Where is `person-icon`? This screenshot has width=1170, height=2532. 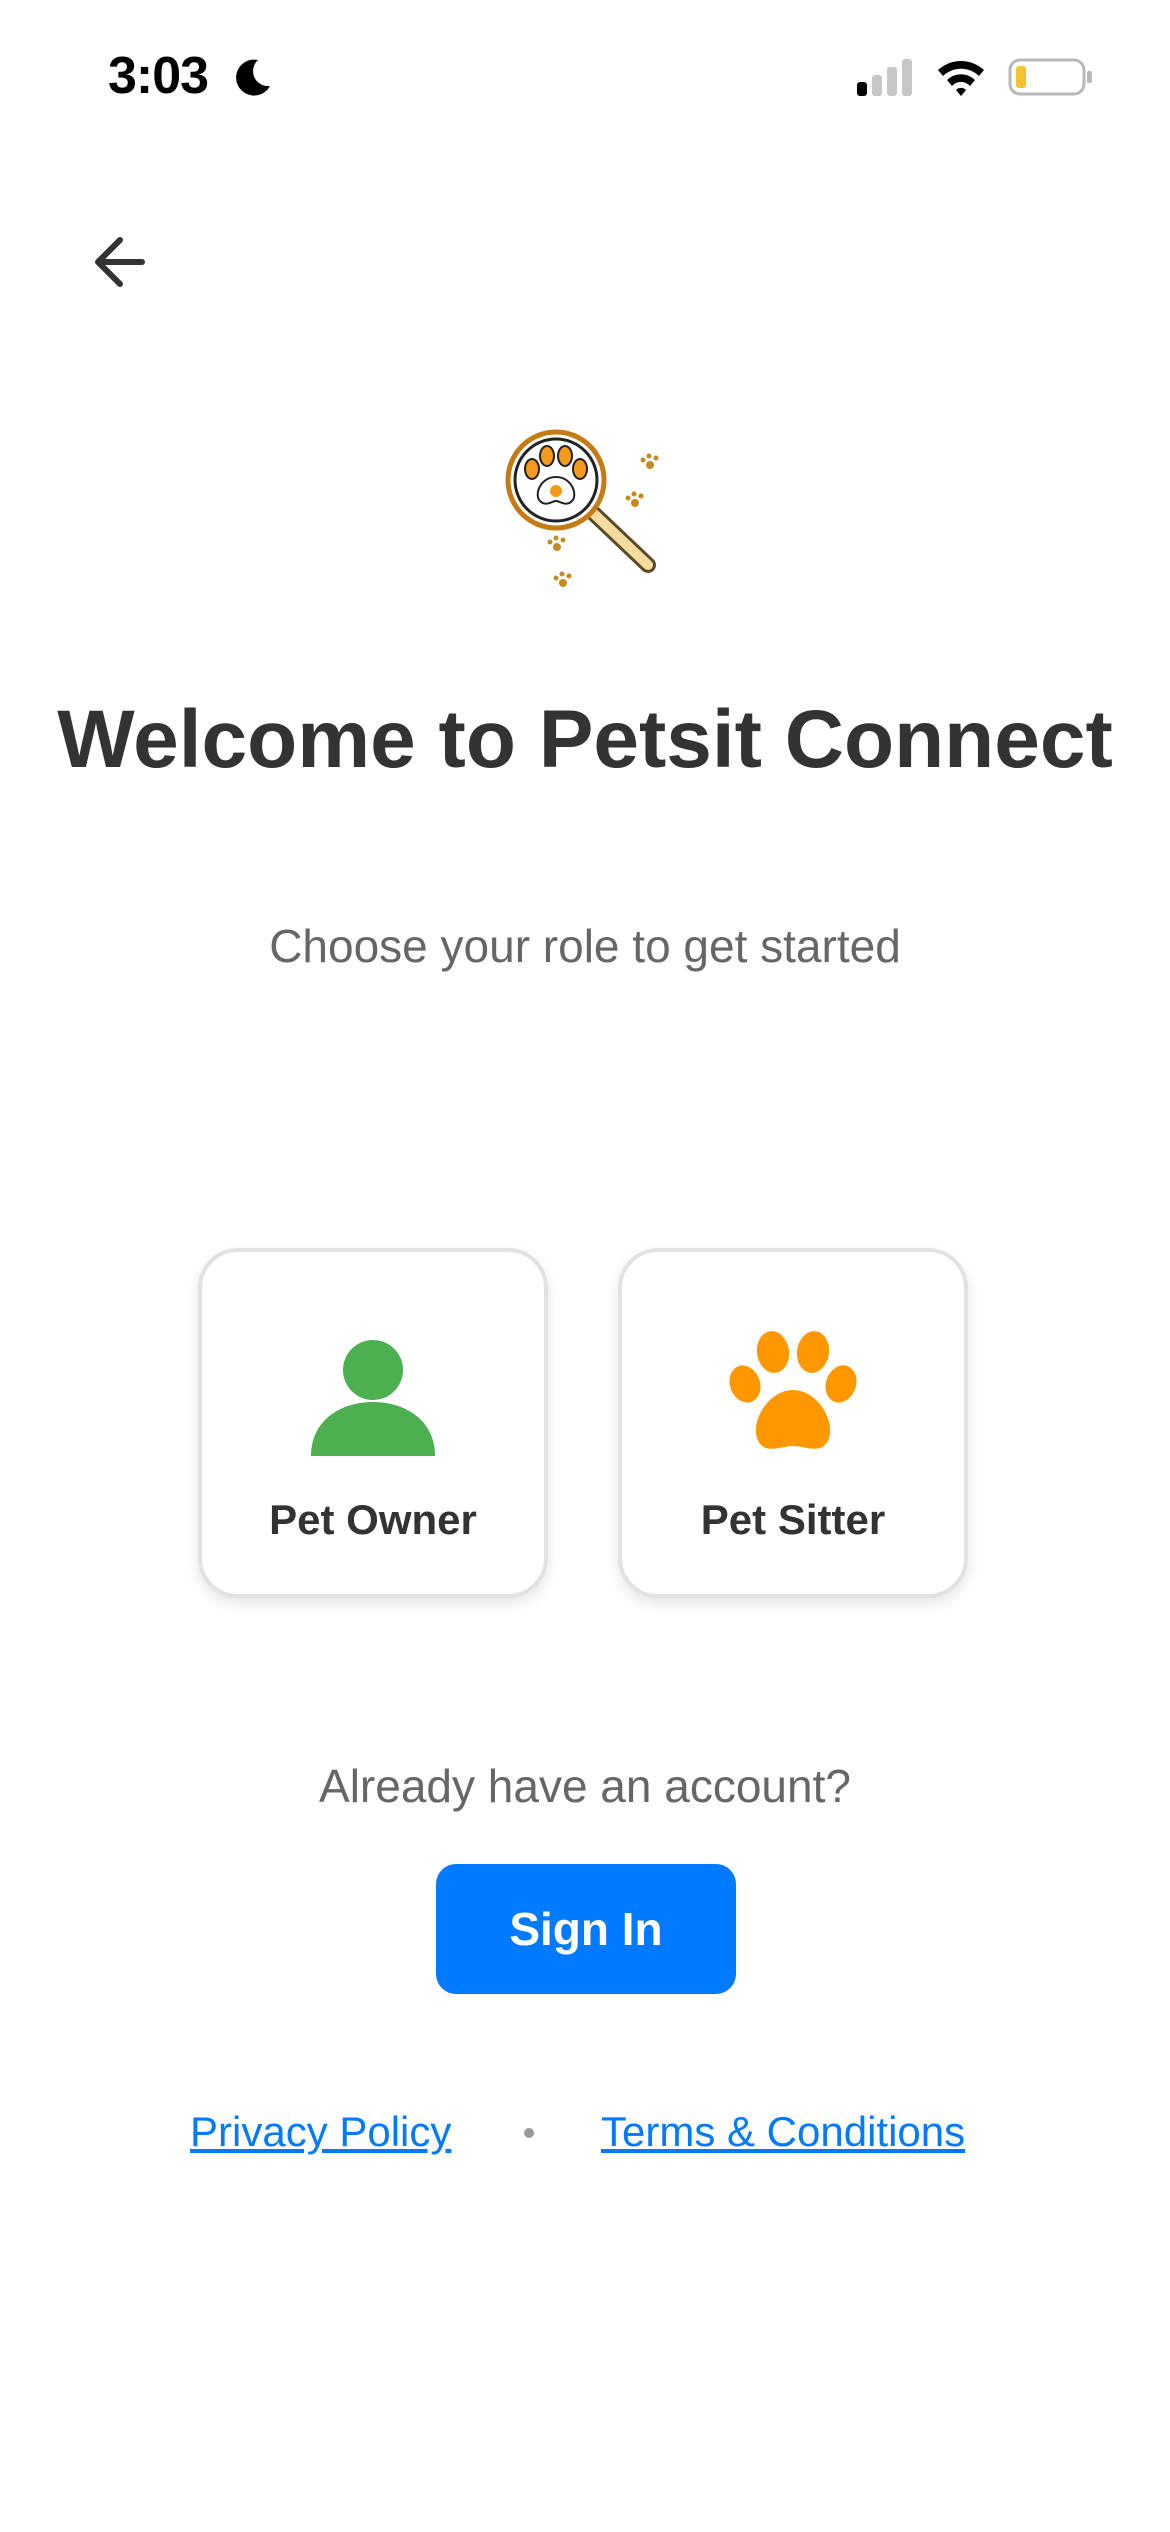 person-icon is located at coordinates (373, 1398).